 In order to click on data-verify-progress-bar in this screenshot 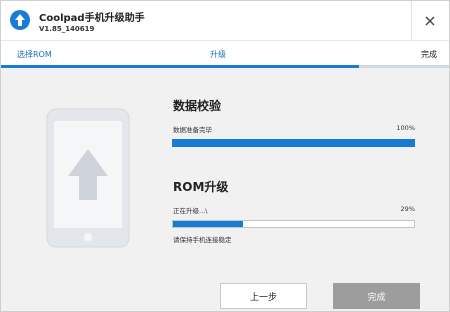, I will do `click(293, 143)`.